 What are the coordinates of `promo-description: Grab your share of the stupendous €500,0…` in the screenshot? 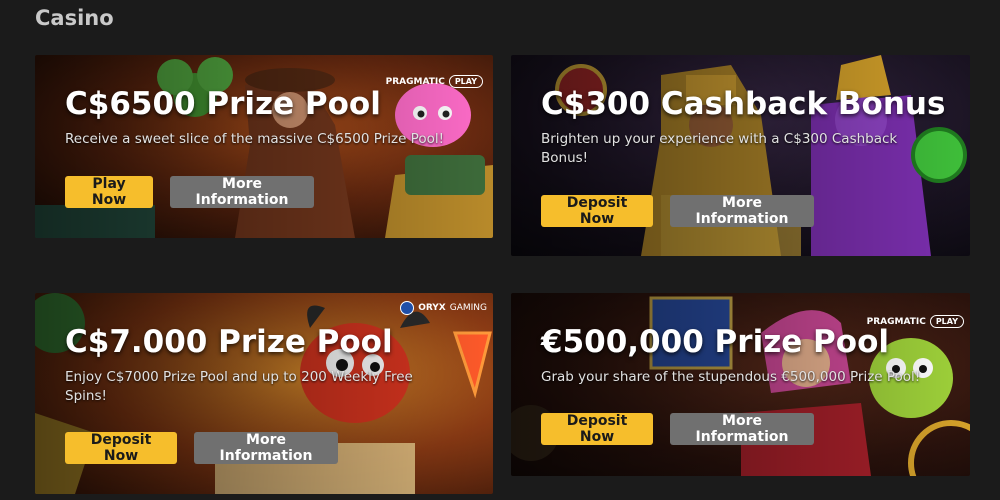 It's located at (731, 377).